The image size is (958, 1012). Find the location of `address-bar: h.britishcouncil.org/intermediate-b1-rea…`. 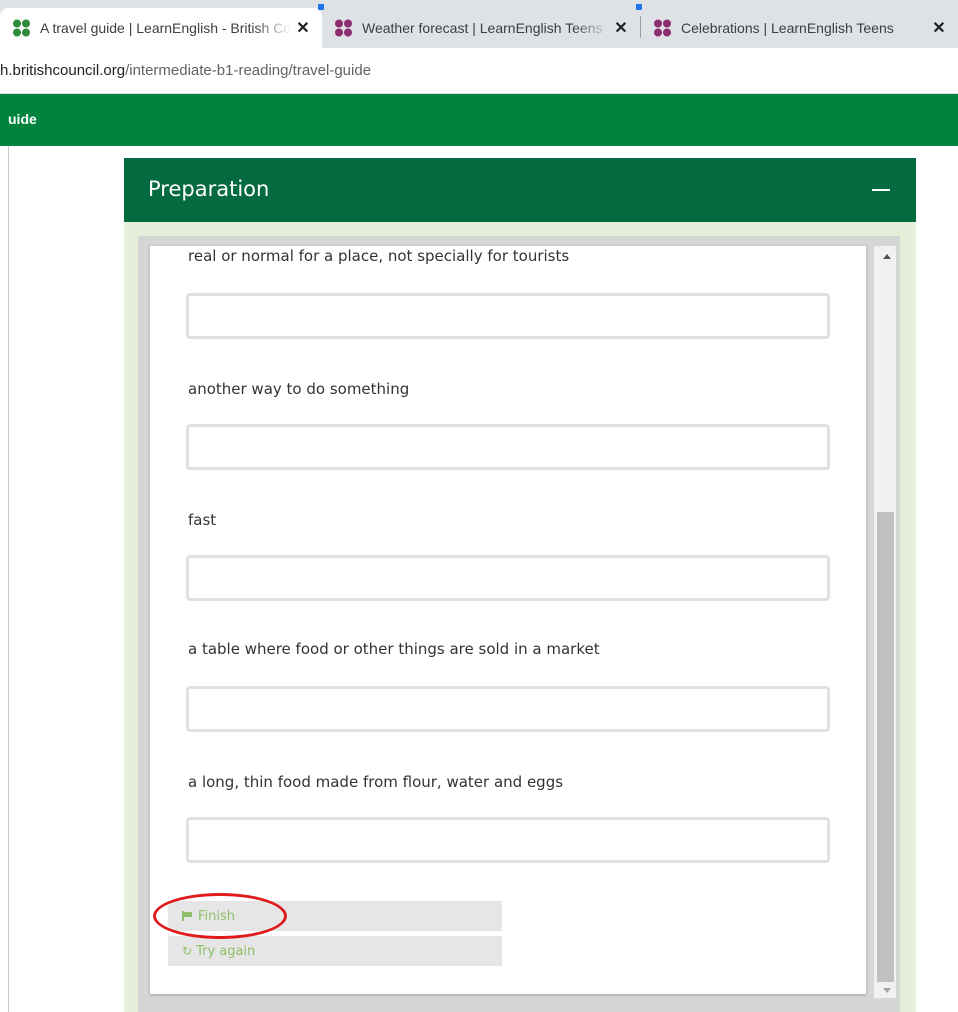

address-bar: h.britishcouncil.org/intermediate-b1-rea… is located at coordinates (479, 71).